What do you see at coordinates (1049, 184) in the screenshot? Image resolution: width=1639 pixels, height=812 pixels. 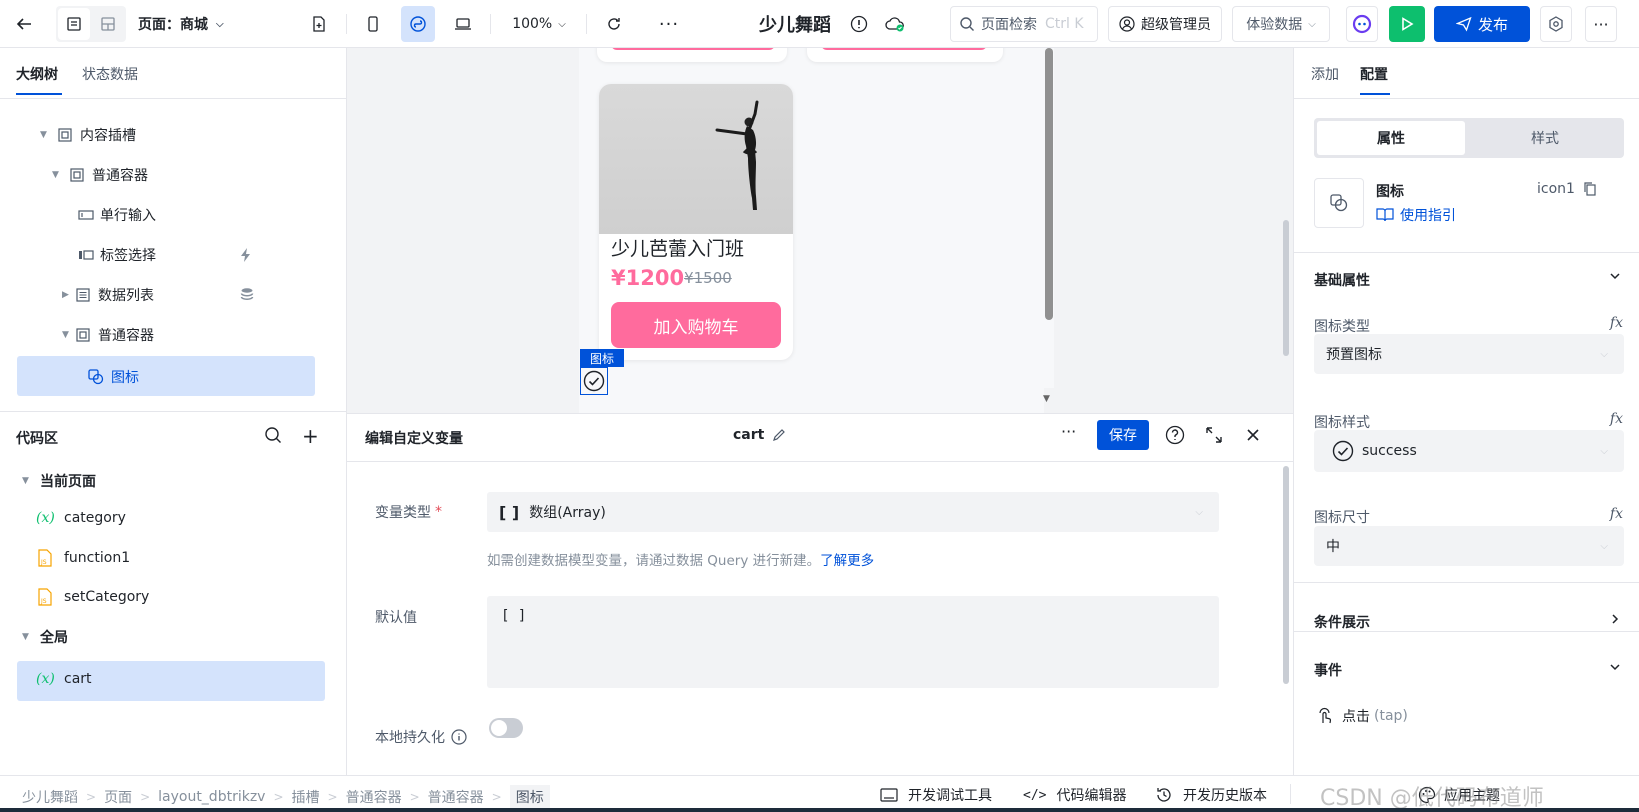 I see `canvas-scrollbar-thumb` at bounding box center [1049, 184].